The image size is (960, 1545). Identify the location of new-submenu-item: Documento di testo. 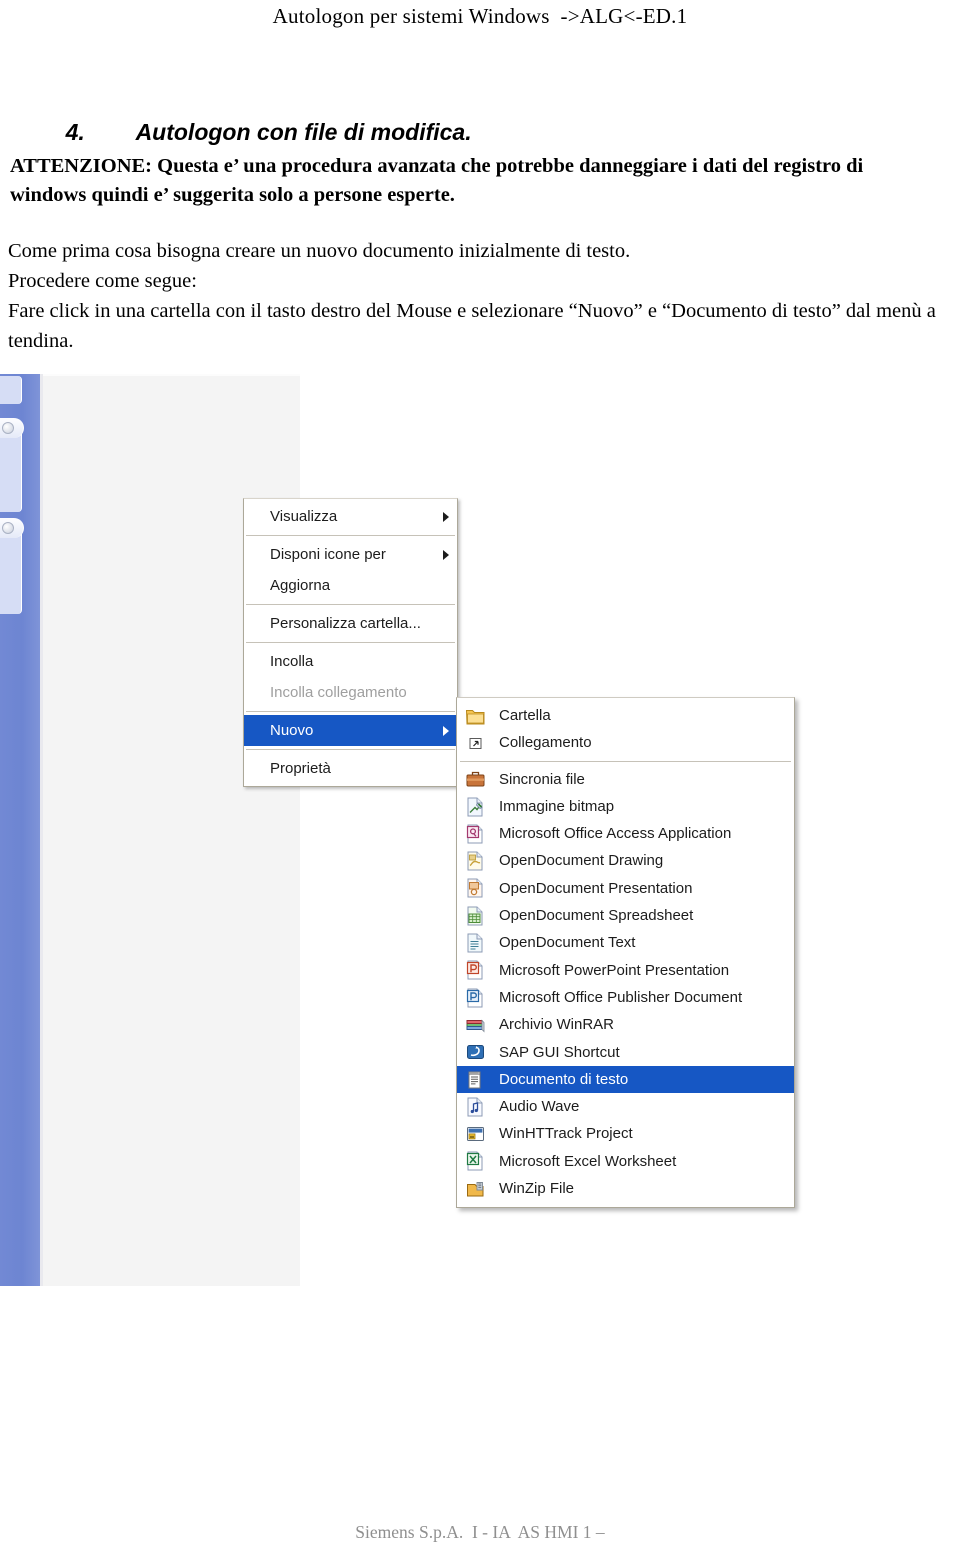
(625, 1079).